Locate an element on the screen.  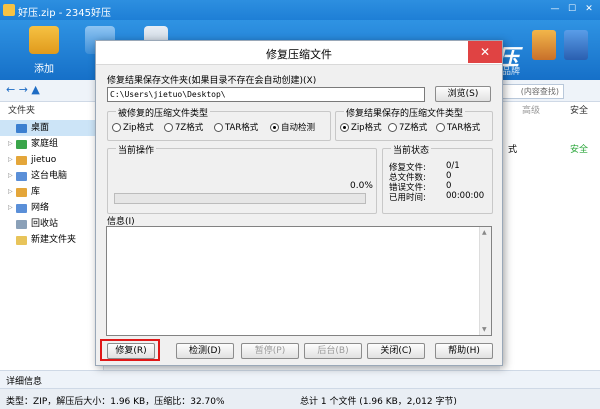
details-panel: 详细信息 is located at coordinates (300, 379).